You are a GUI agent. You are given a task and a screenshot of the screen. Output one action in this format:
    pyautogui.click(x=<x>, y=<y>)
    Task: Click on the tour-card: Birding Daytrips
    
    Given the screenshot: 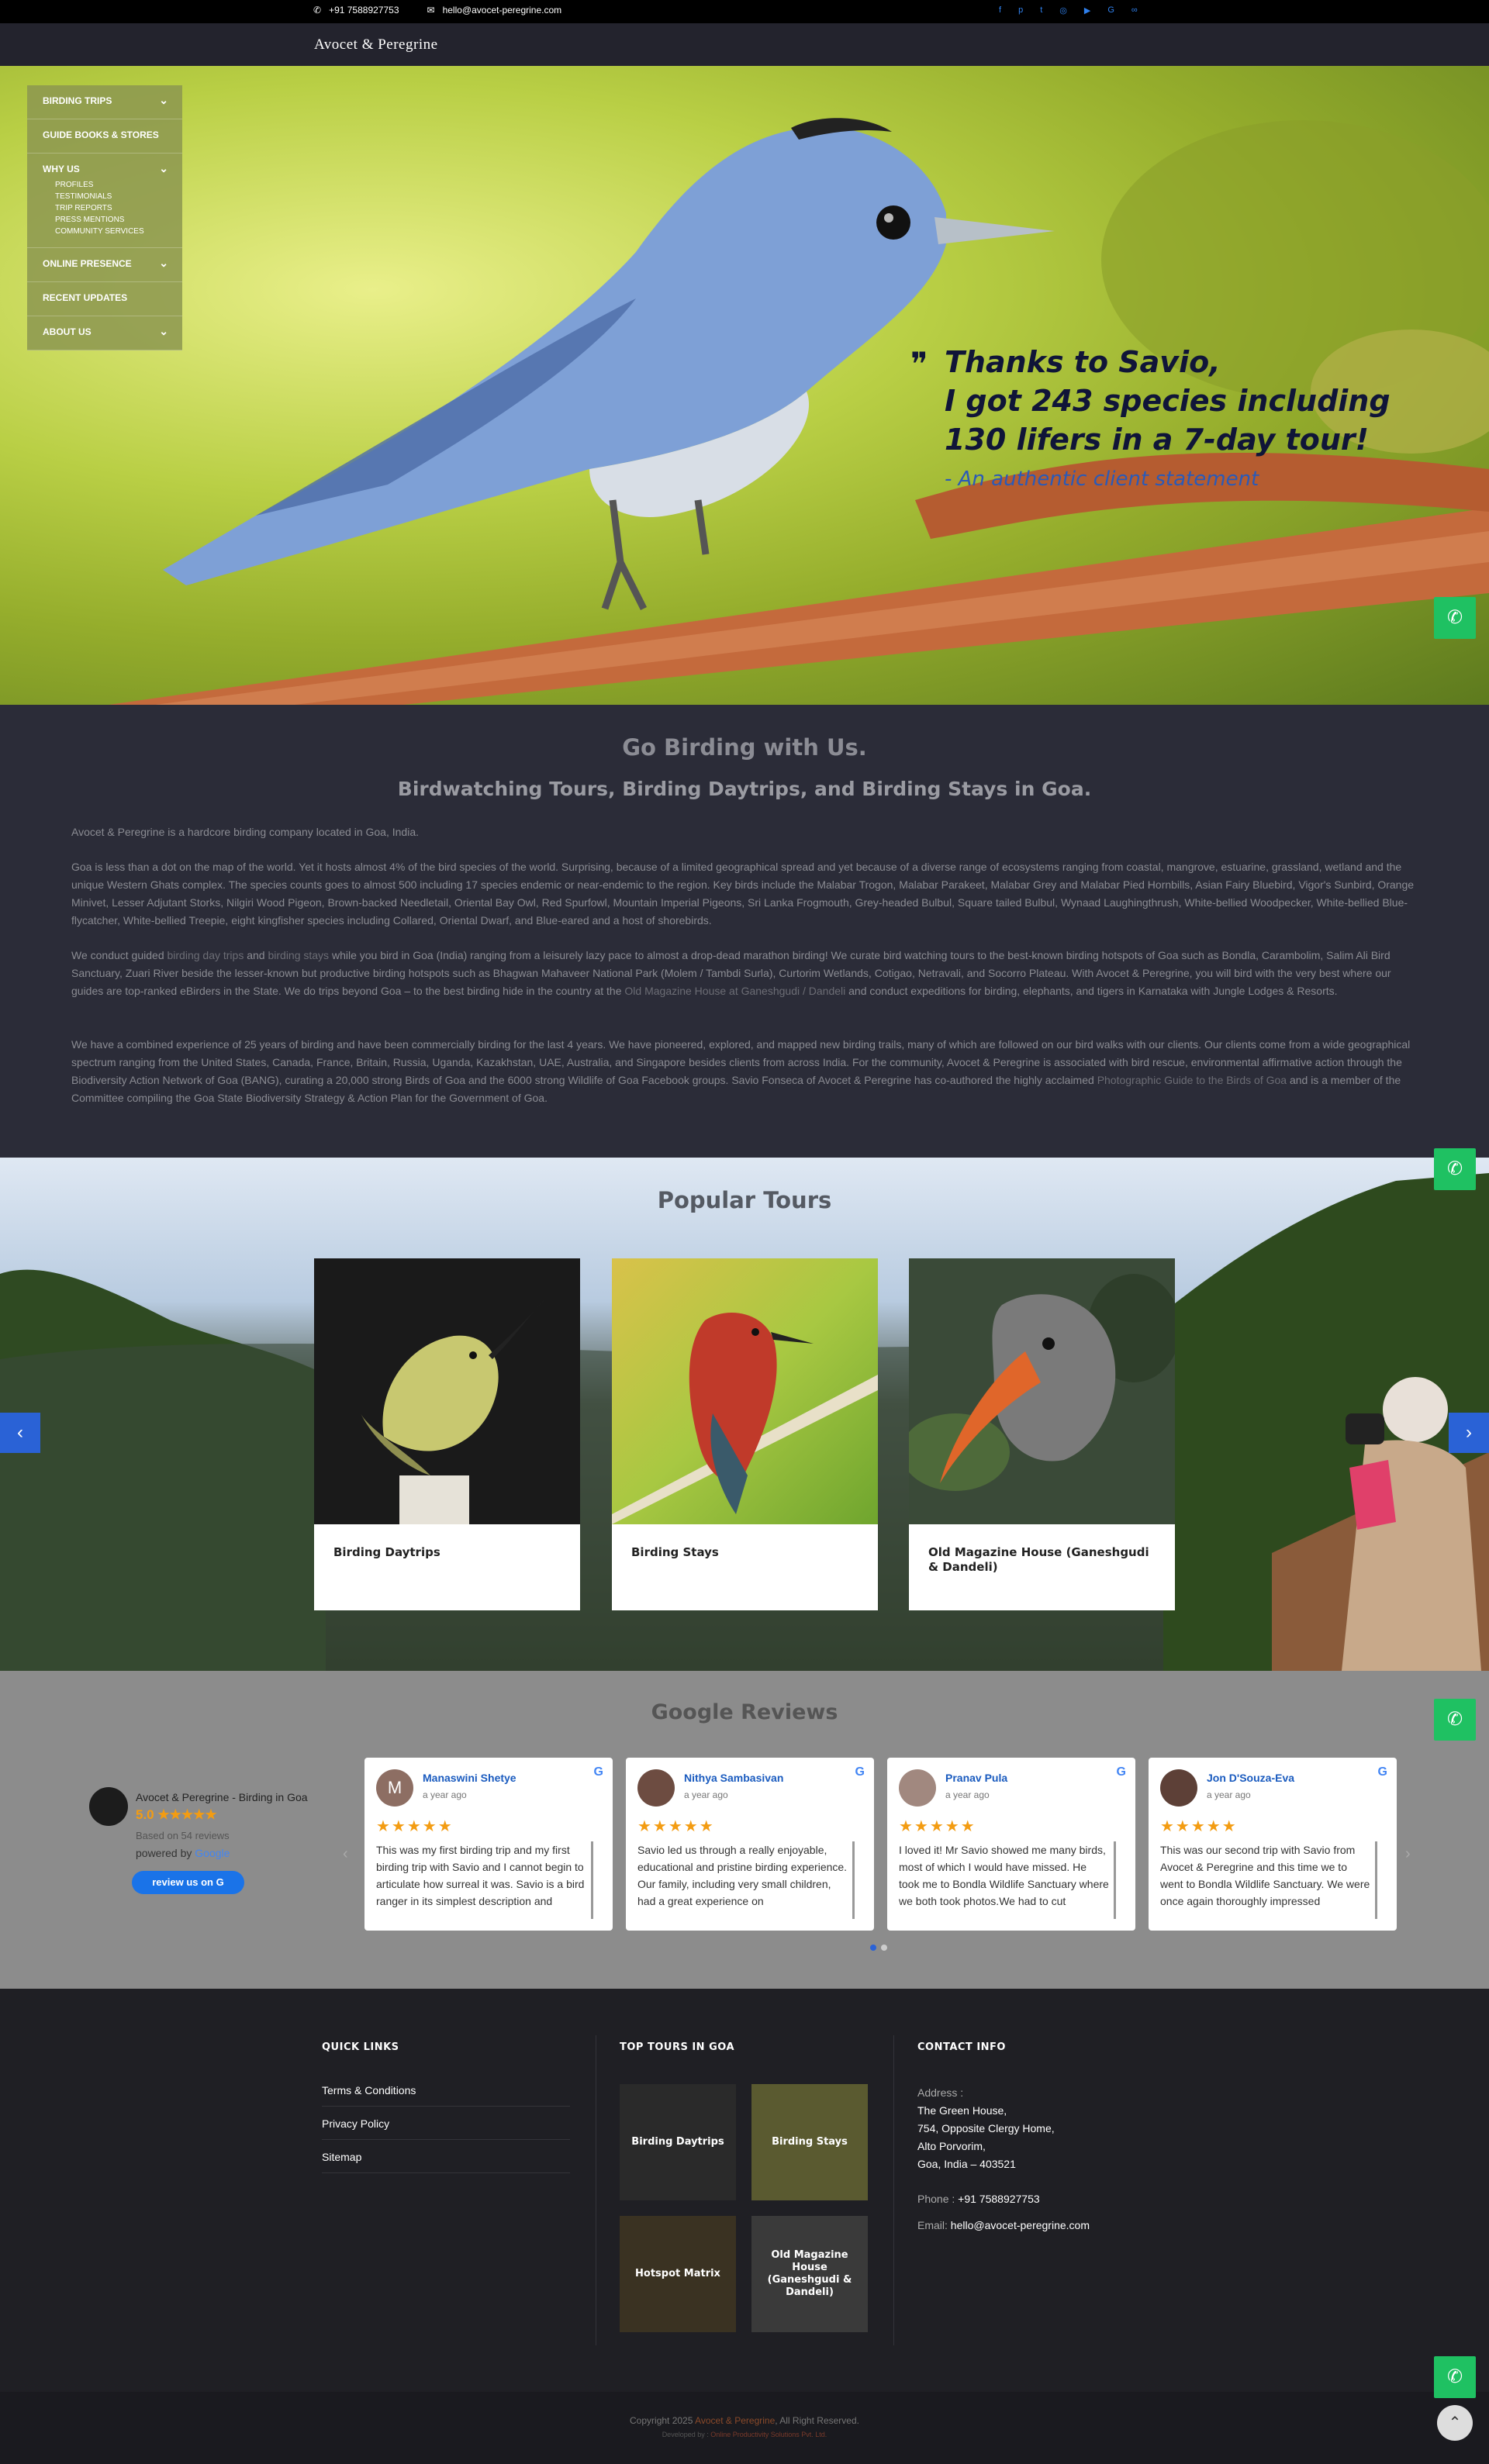 What is the action you would take?
    pyautogui.click(x=447, y=1434)
    